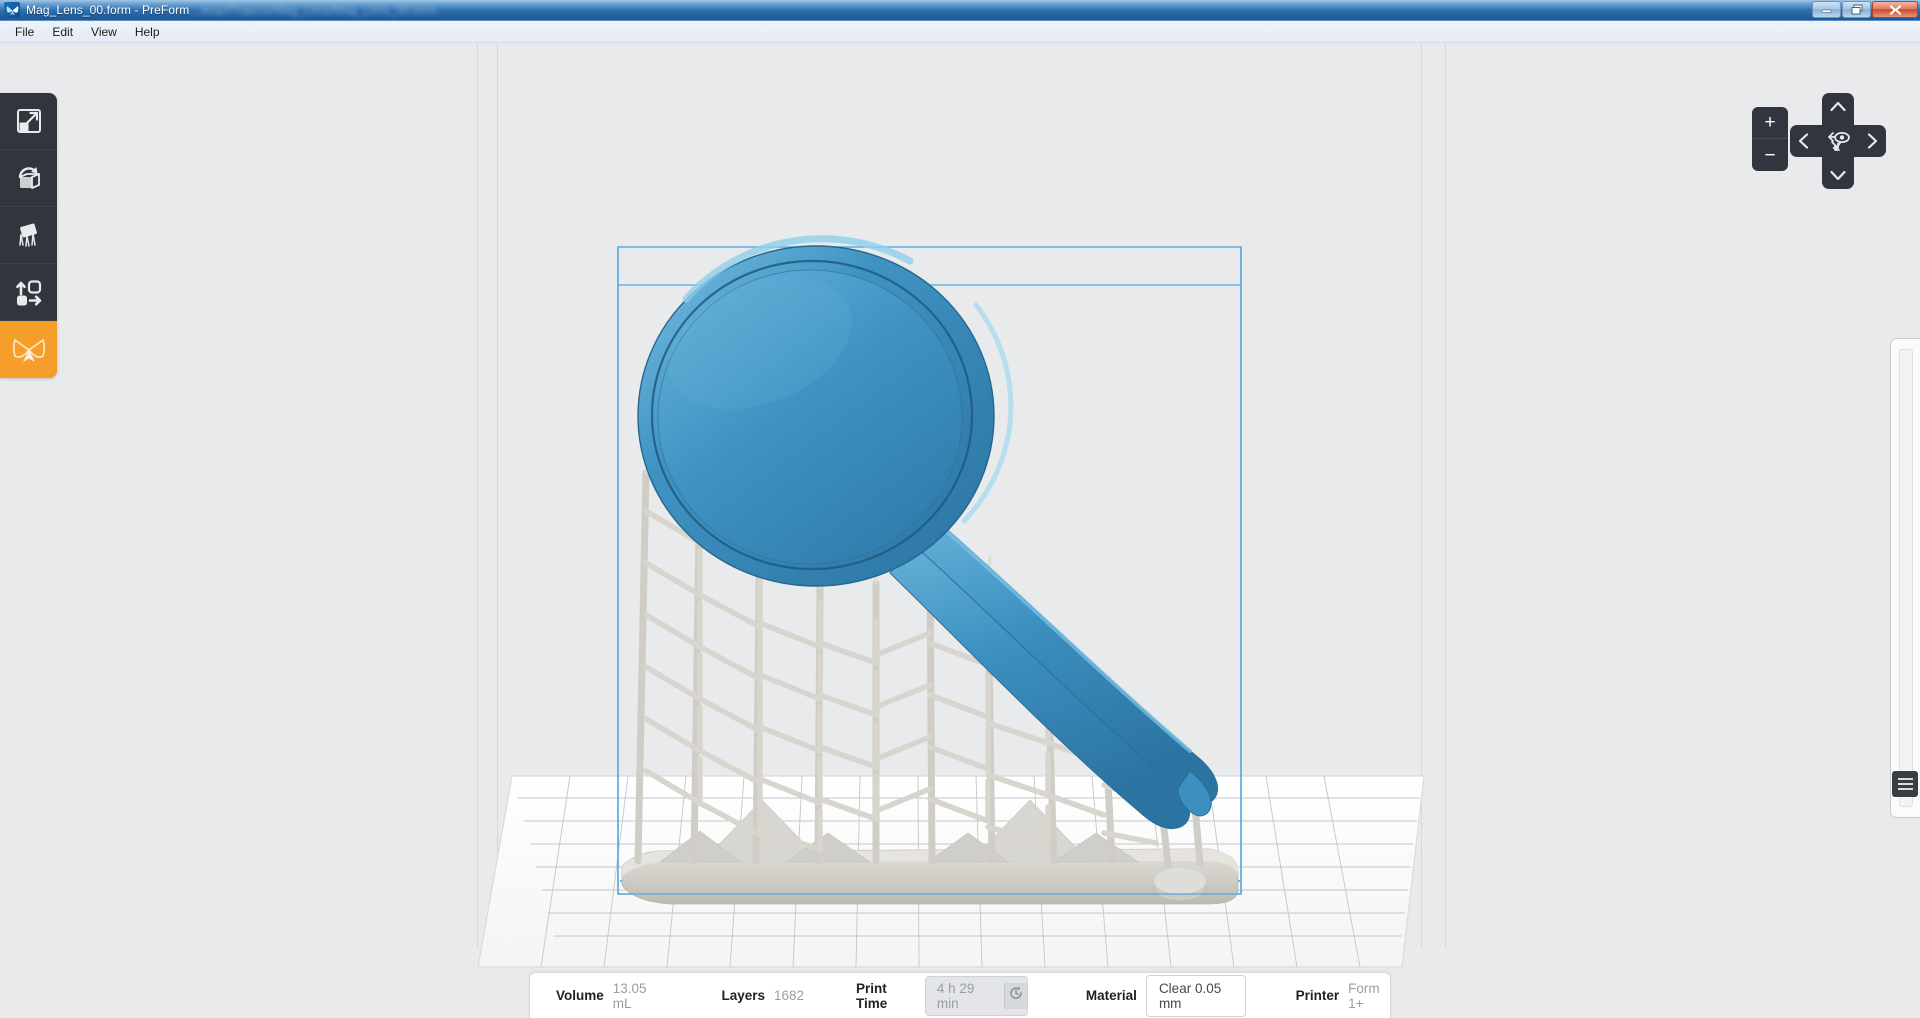 The height and width of the screenshot is (1018, 1920). I want to click on restore-button, so click(1856, 9).